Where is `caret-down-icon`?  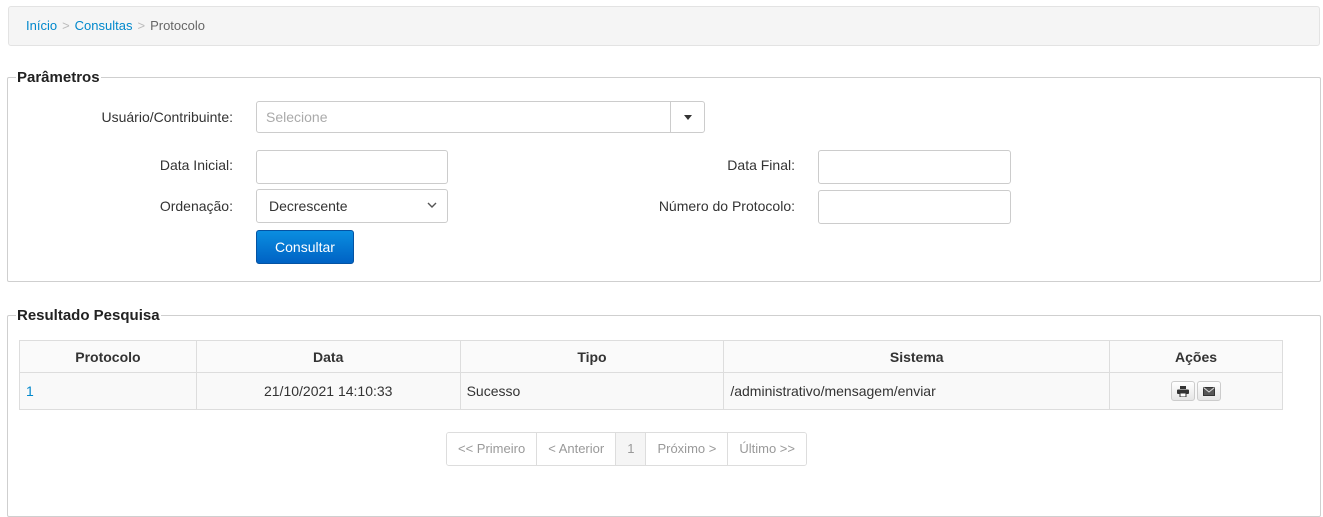
caret-down-icon is located at coordinates (687, 117).